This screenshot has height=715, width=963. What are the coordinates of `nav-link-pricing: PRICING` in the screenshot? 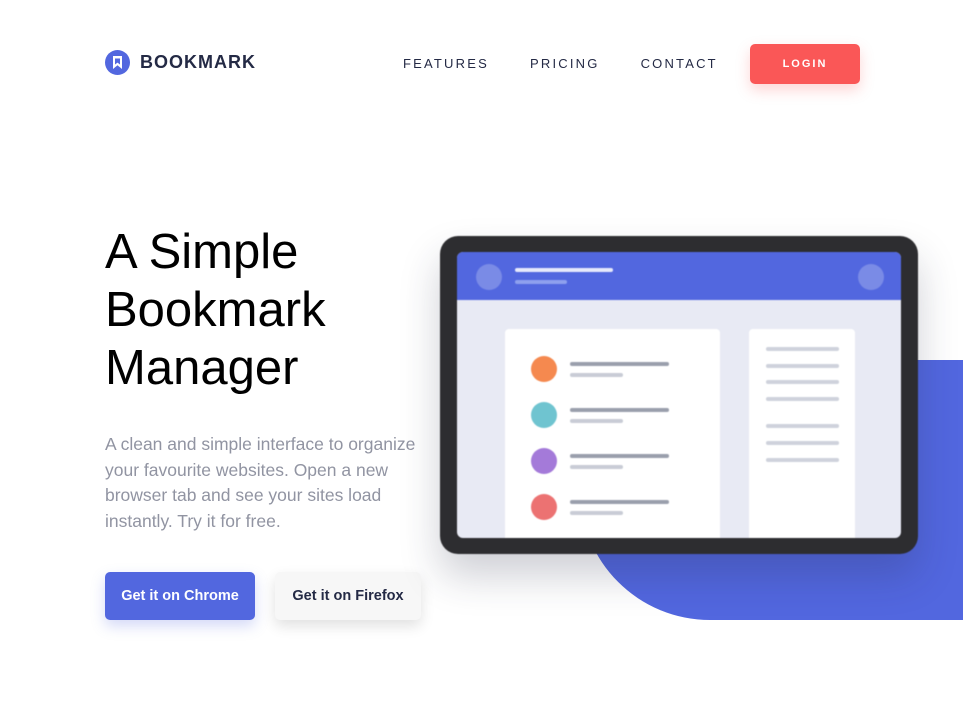 It's located at (565, 63).